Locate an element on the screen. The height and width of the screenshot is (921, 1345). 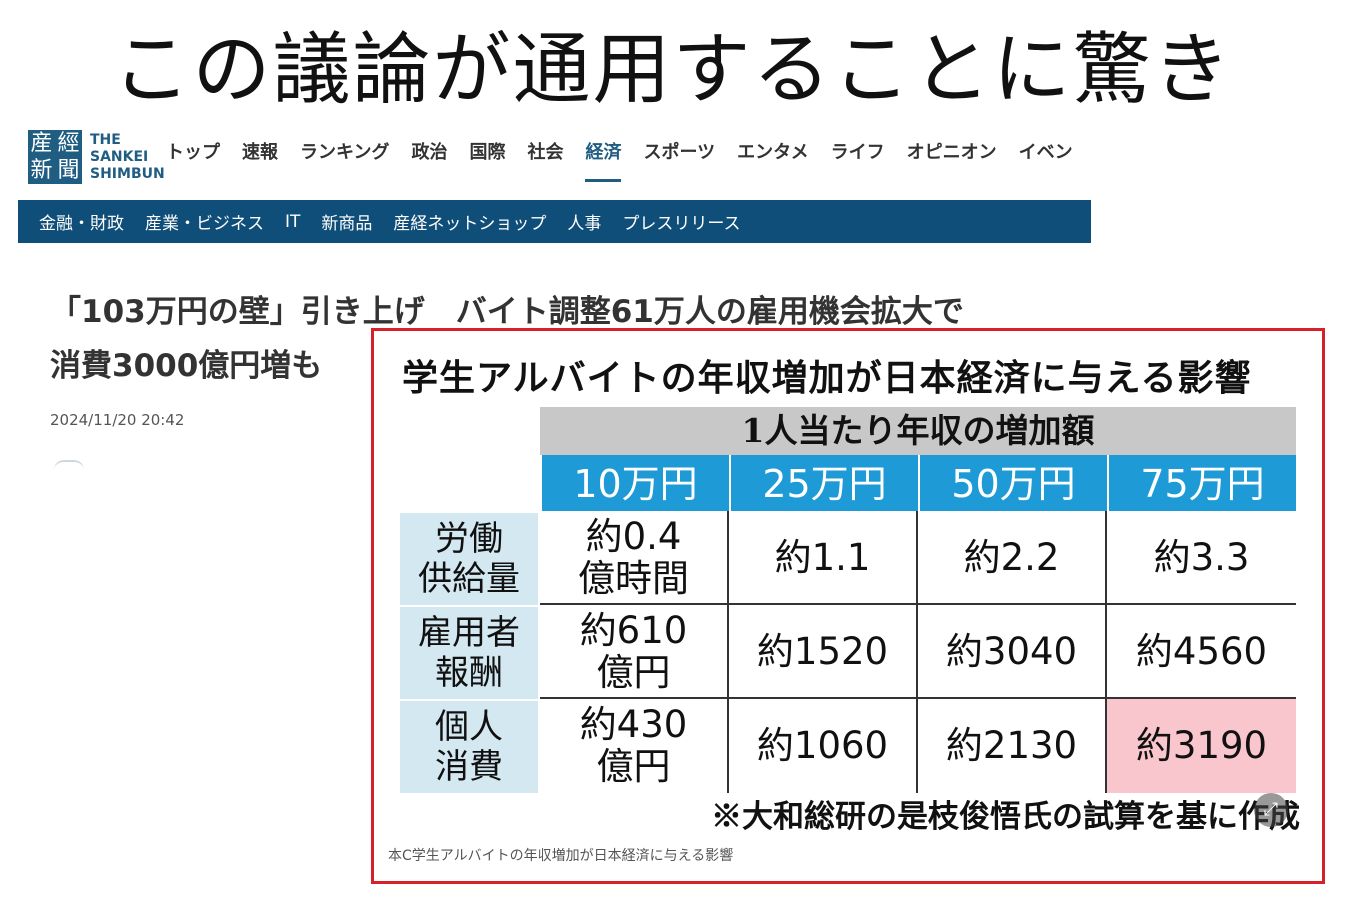
nav-item-politics: 政治 is located at coordinates (429, 160).